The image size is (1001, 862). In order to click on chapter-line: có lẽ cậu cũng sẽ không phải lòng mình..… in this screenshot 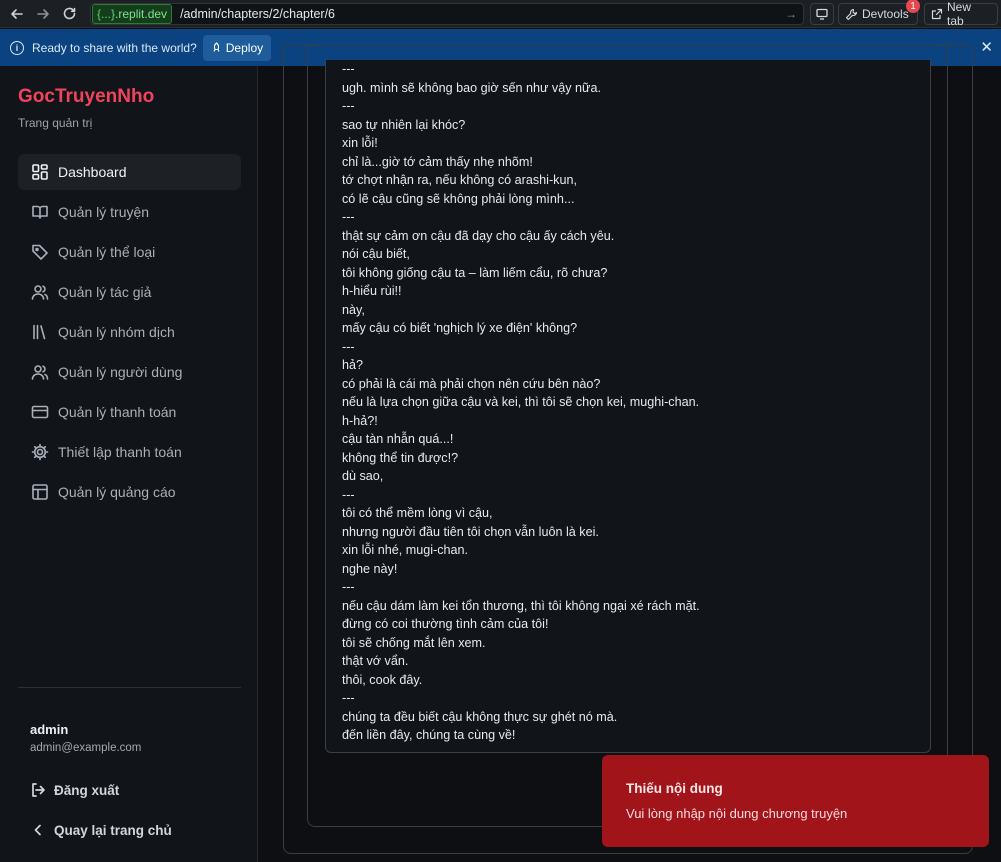, I will do `click(458, 198)`.